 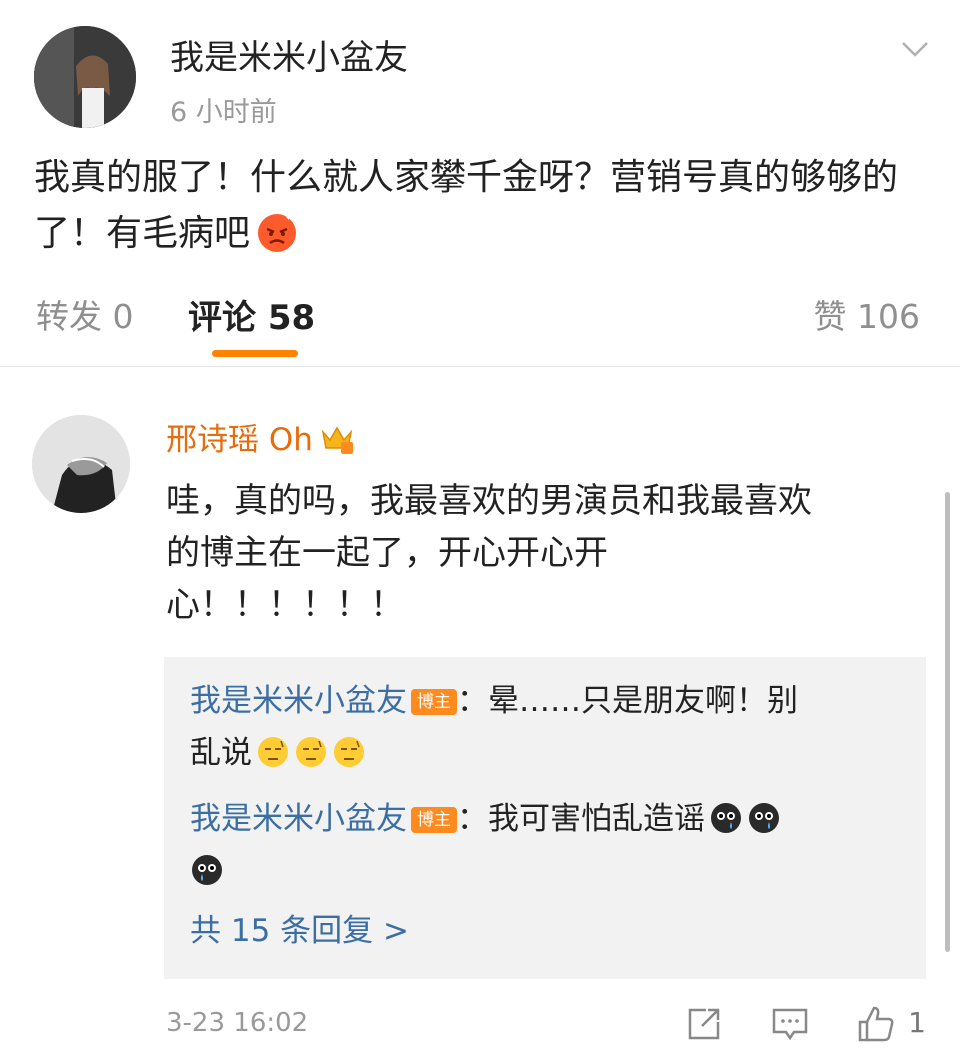 I want to click on comment-text-line: 哇，真的吗，我最喜欢的男演员和我最喜欢, so click(x=489, y=501).